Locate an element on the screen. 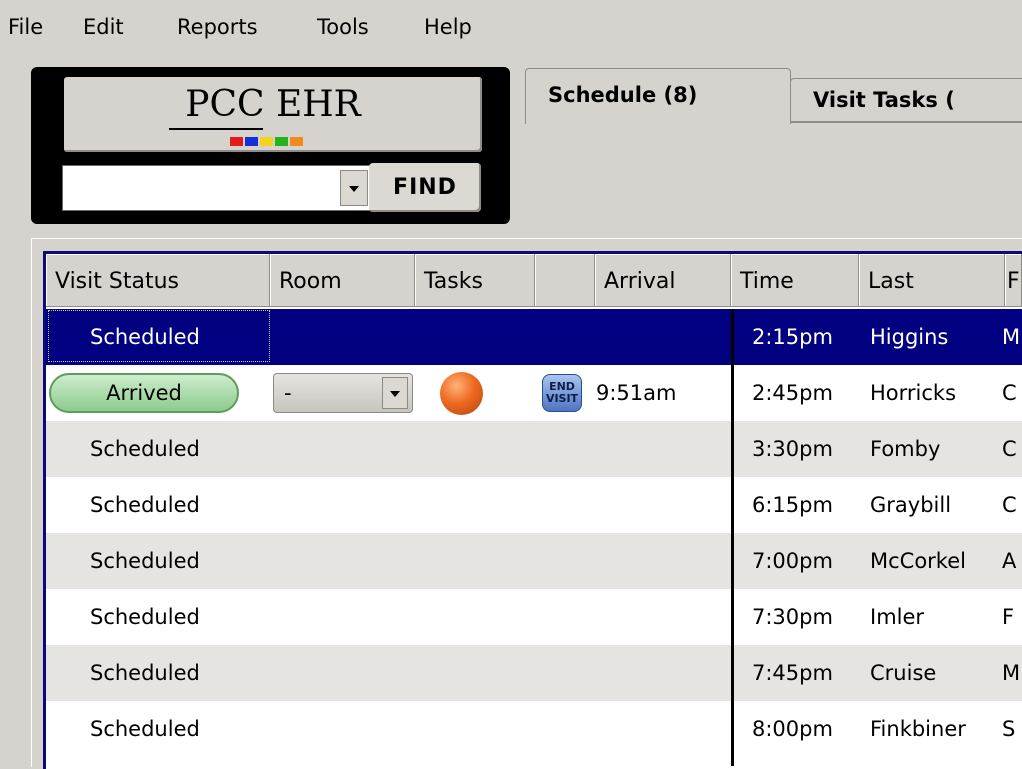 The image size is (1022, 769). last-name: Imler is located at coordinates (897, 617).